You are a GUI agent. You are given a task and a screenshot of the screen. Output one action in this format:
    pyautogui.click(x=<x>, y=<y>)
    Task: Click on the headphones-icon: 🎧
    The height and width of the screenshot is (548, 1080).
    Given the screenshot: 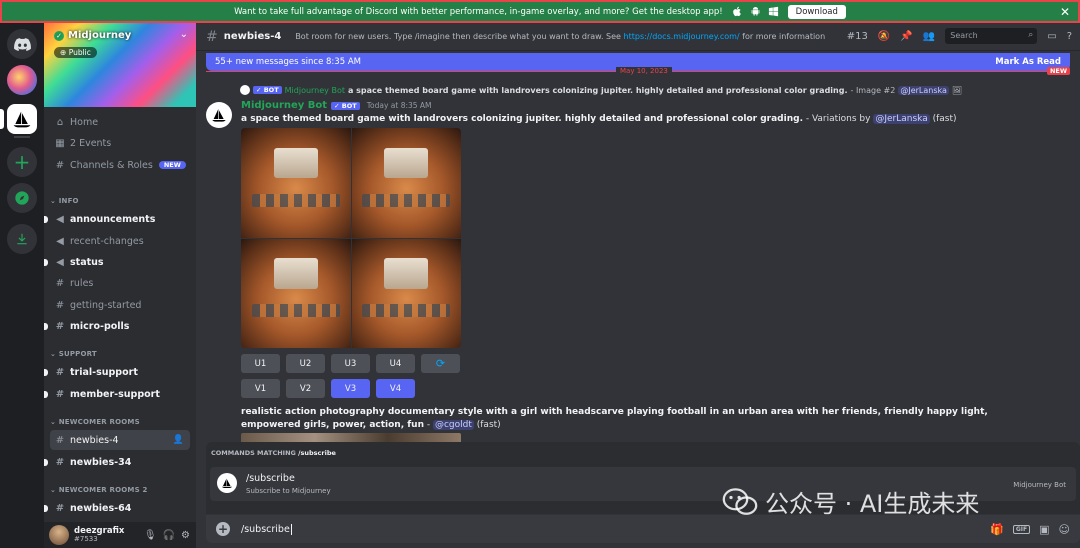 What is the action you would take?
    pyautogui.click(x=169, y=535)
    